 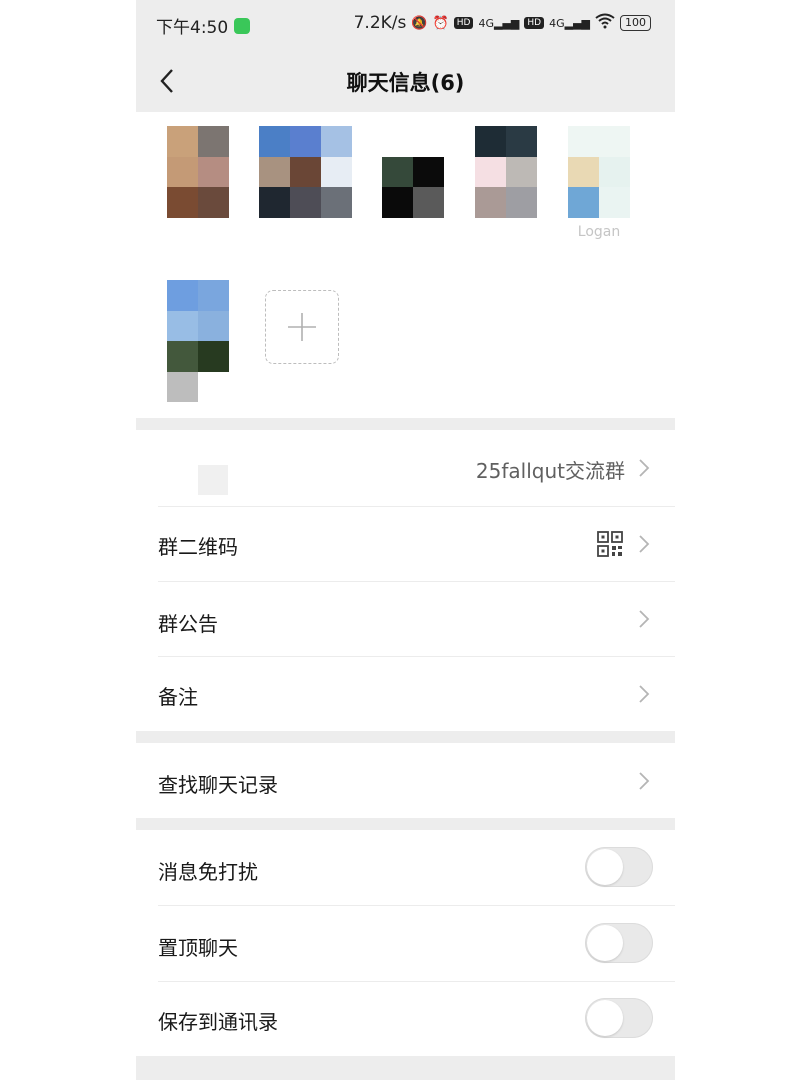 What do you see at coordinates (486, 23) in the screenshot?
I see `network-type-1: 4G` at bounding box center [486, 23].